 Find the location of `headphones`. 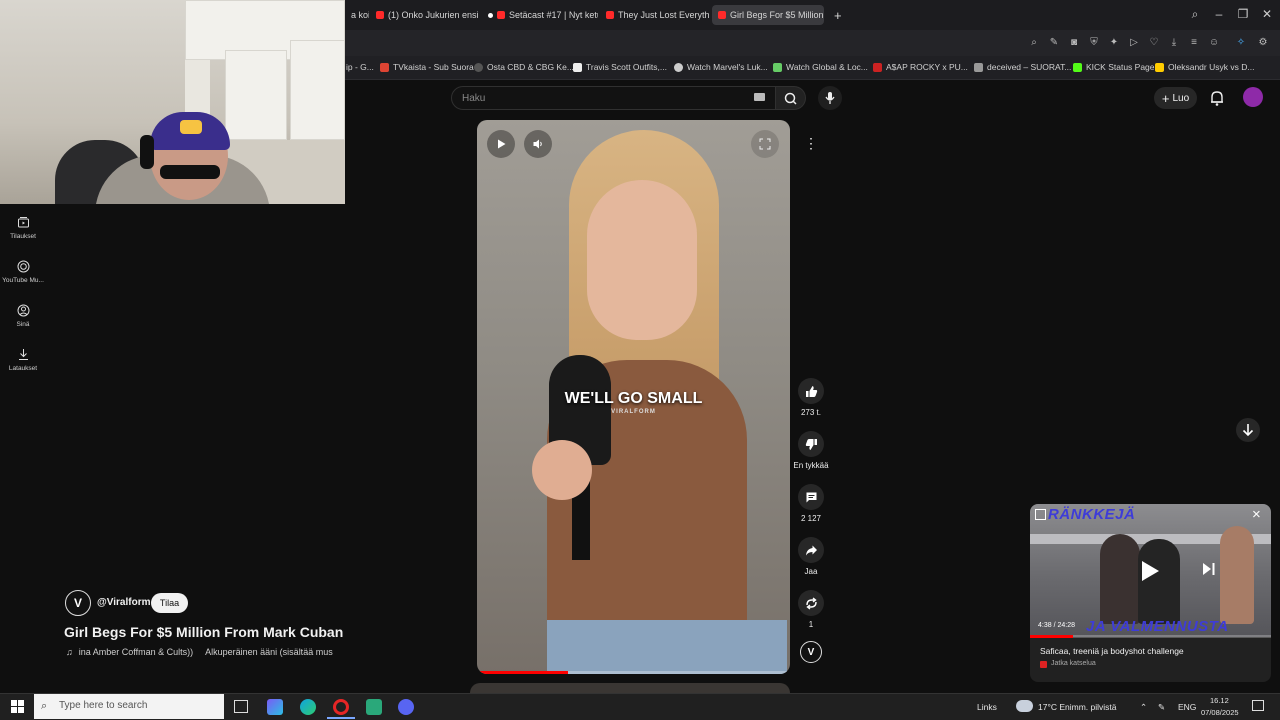

headphones is located at coordinates (147, 152).